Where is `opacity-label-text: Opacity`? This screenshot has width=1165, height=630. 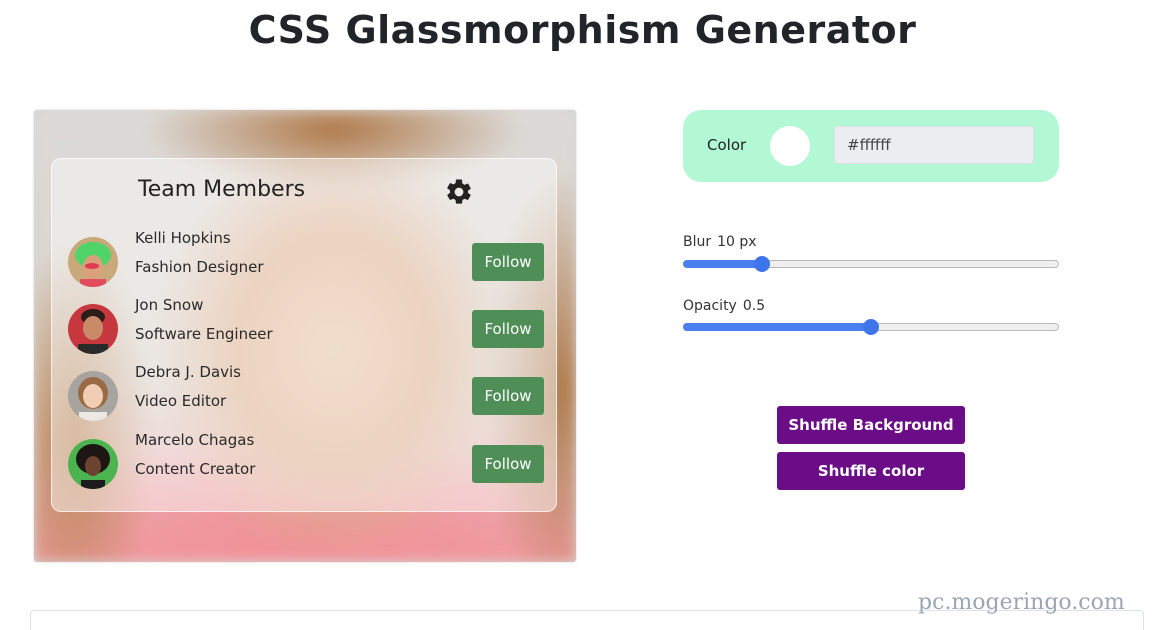
opacity-label-text: Opacity is located at coordinates (710, 306).